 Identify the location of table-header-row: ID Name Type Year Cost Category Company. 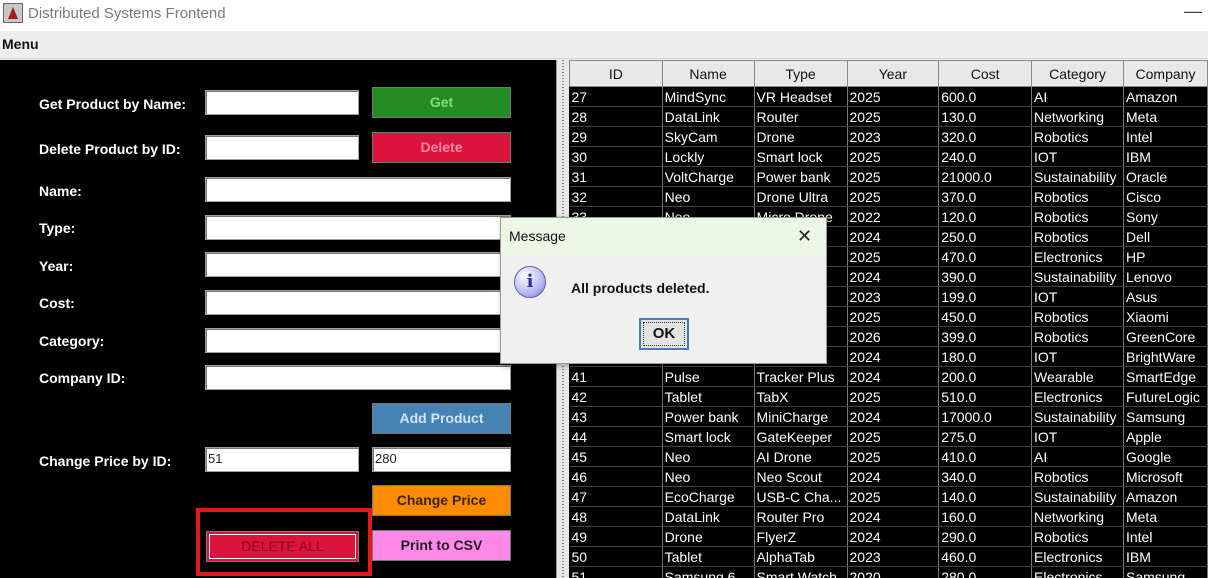
(888, 73).